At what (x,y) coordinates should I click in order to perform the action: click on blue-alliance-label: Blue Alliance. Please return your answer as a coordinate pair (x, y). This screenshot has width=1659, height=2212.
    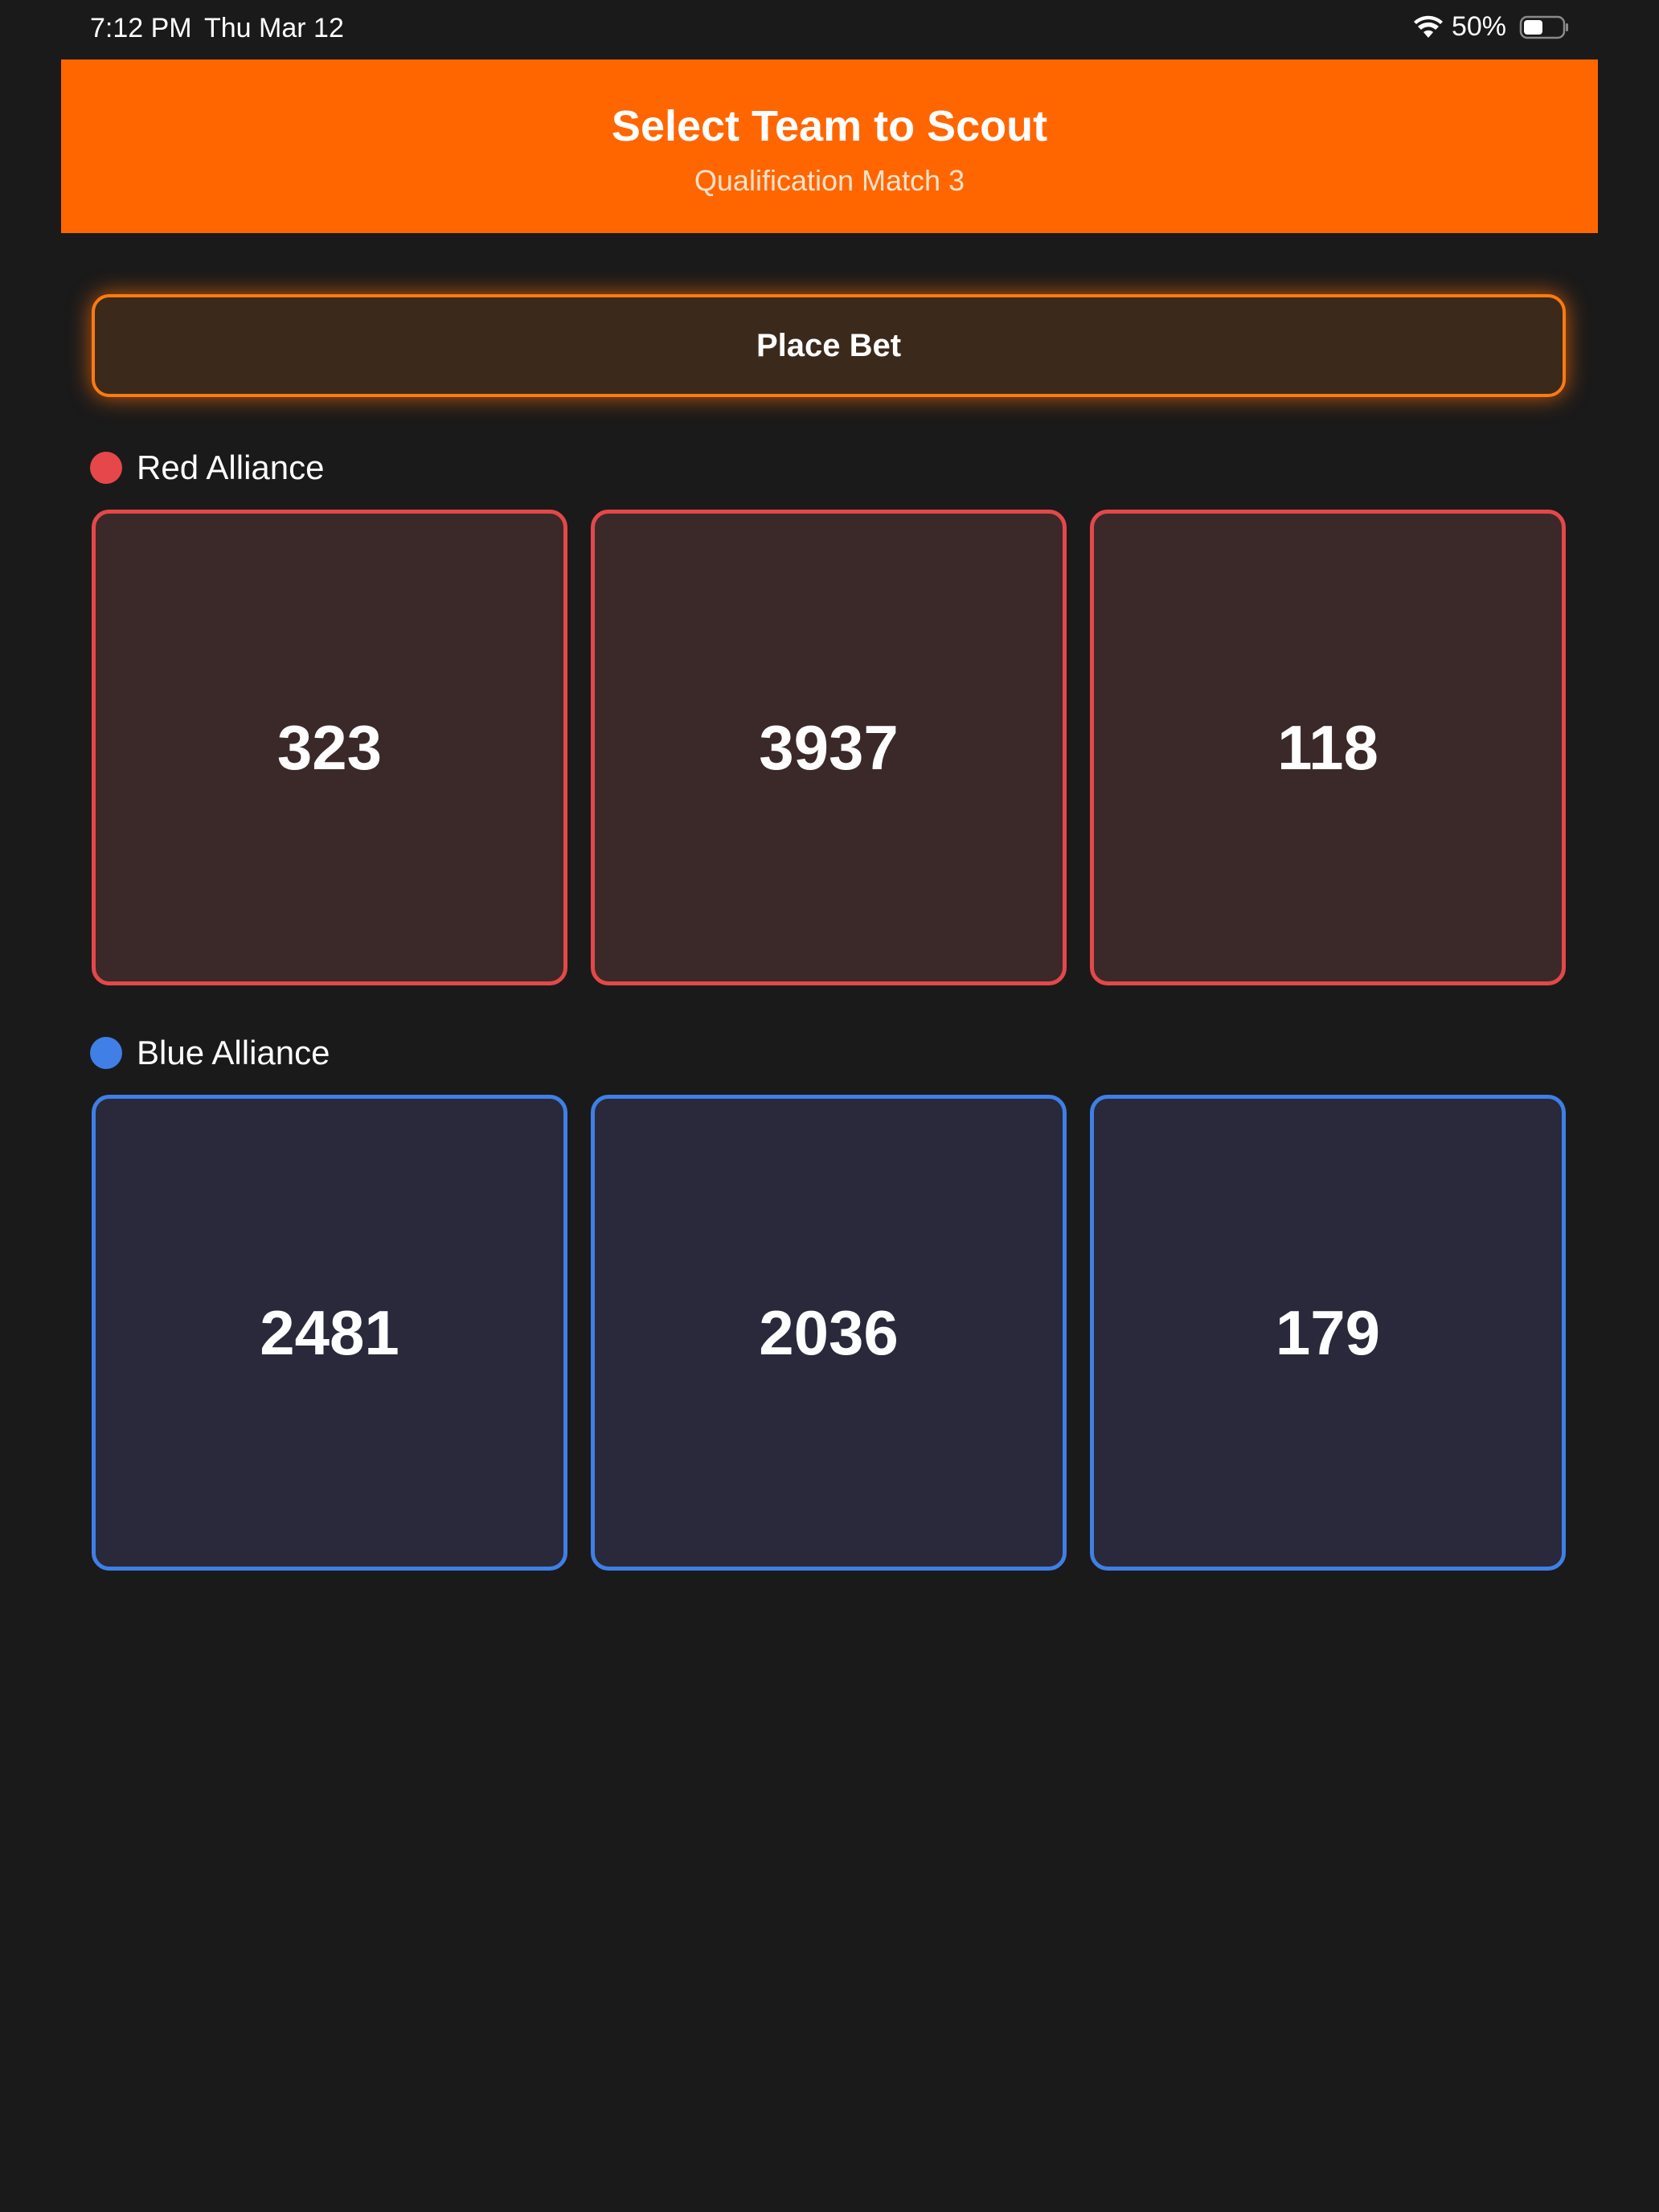
    Looking at the image, I should click on (233, 1052).